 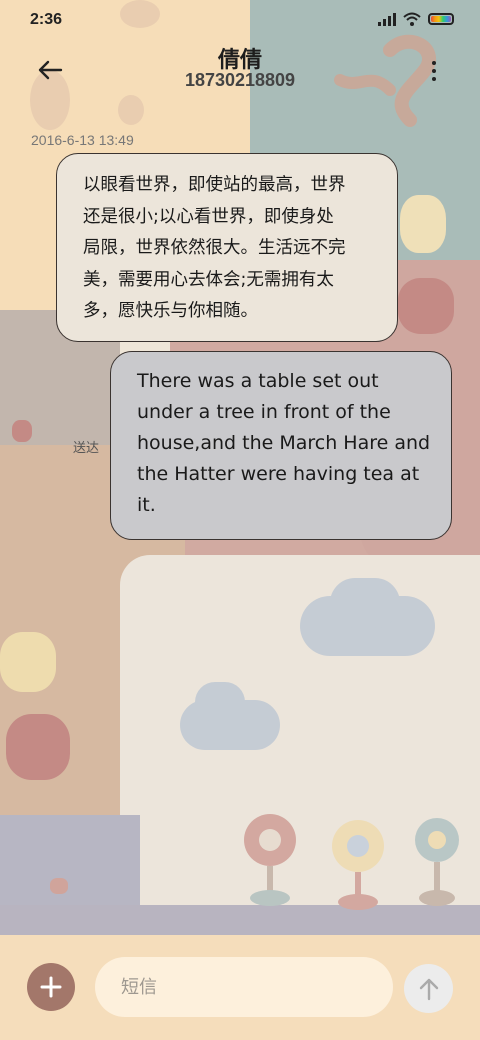 I want to click on delivery-status: 送达, so click(x=86, y=448).